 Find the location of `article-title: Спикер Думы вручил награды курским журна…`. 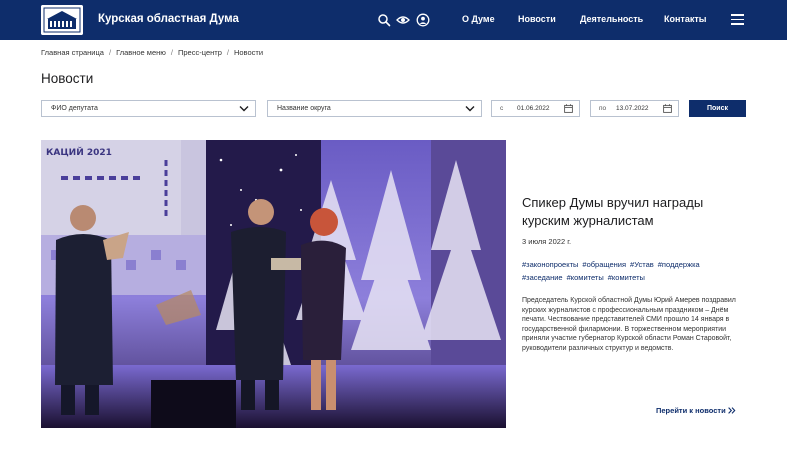

article-title: Спикер Думы вручил награды курским журна… is located at coordinates (637, 212).